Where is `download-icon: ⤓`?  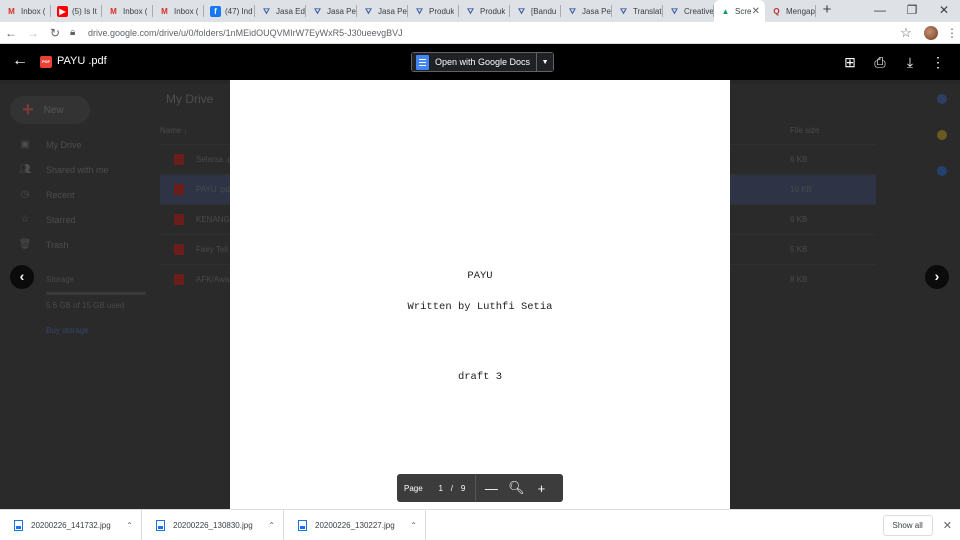
download-icon: ⤓ is located at coordinates (910, 62).